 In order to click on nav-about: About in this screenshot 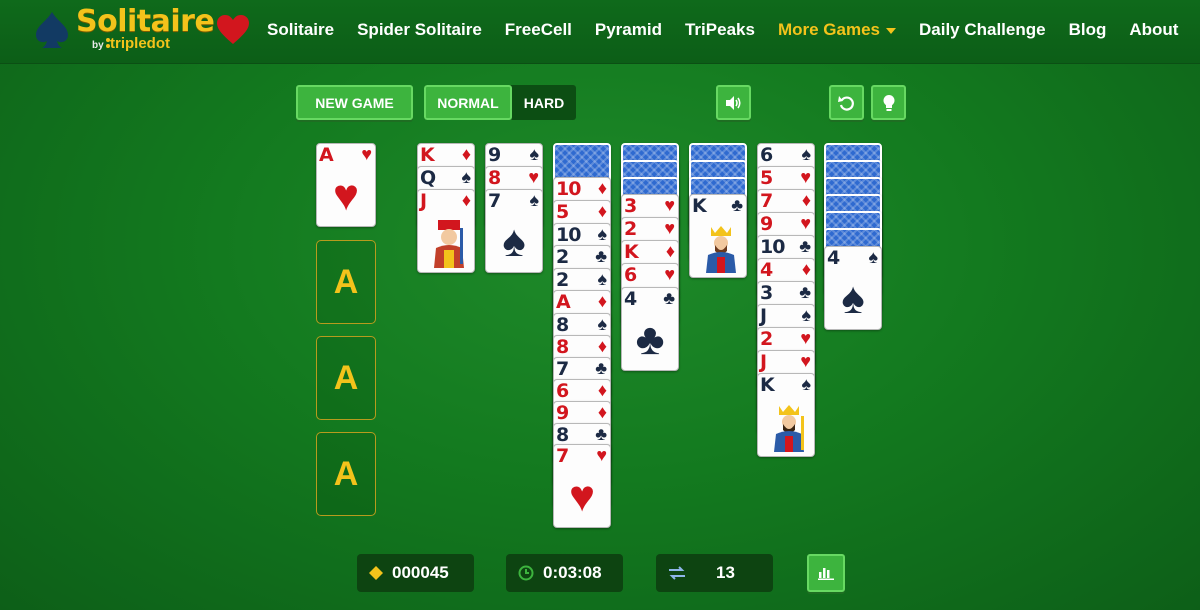, I will do `click(1153, 30)`.